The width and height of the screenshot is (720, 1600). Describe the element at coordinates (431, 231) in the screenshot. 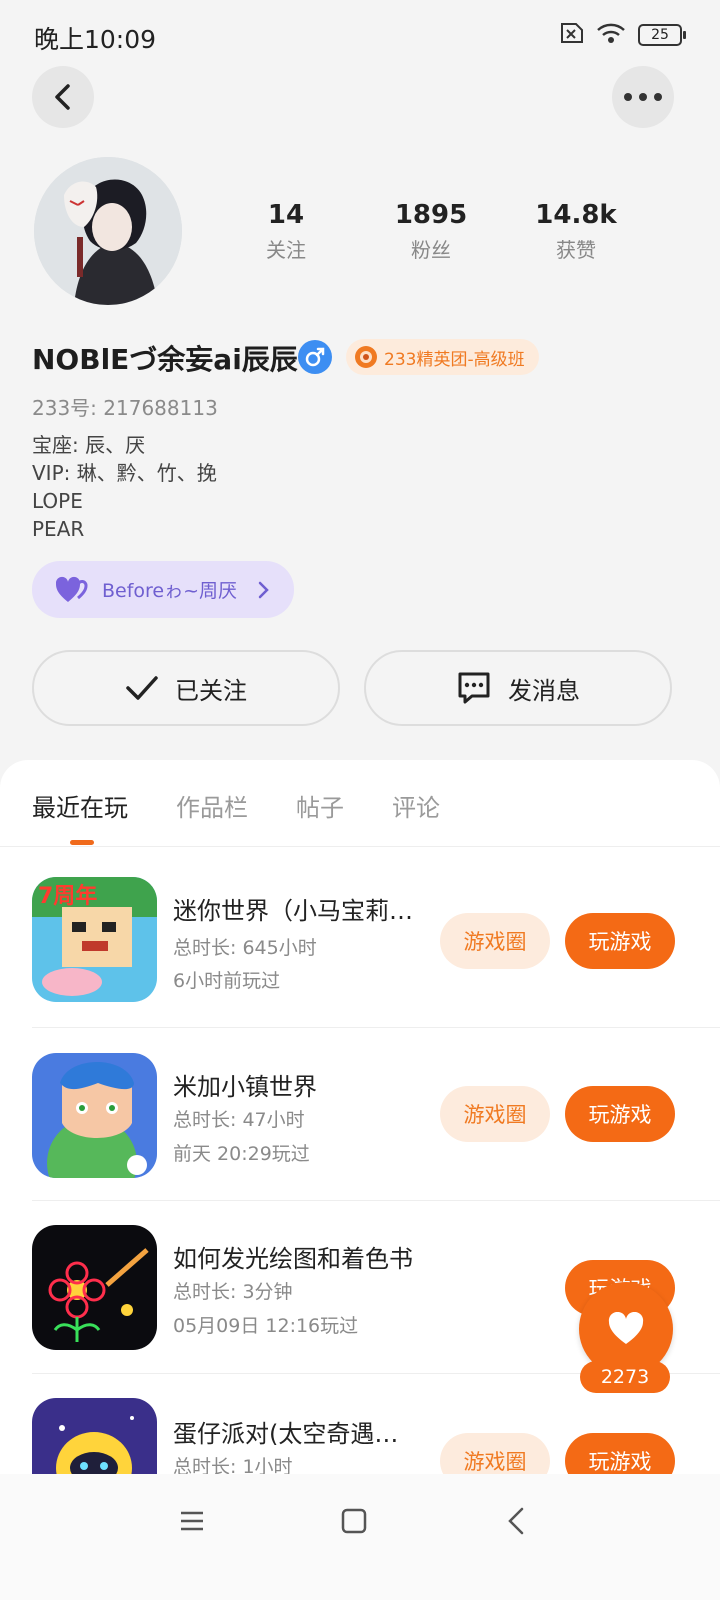

I see `stat-followers: 1895 粉丝` at that location.